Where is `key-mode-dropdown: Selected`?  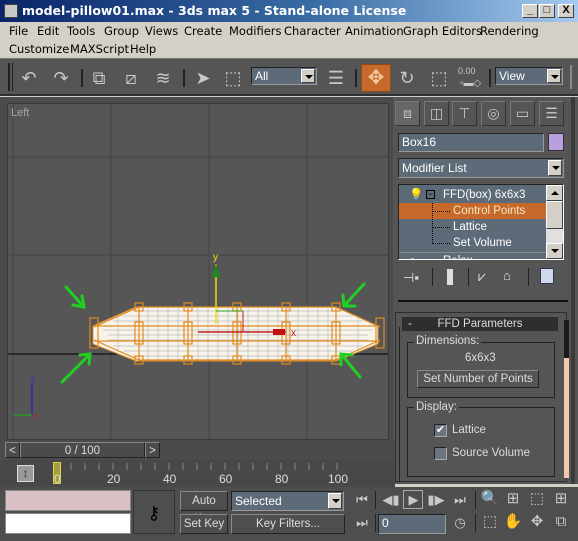
key-mode-dropdown: Selected is located at coordinates (287, 501).